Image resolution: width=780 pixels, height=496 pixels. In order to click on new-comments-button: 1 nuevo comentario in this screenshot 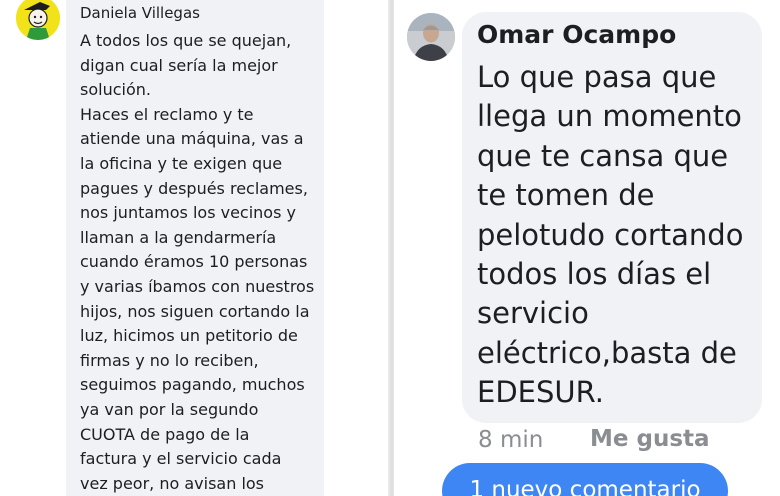, I will do `click(585, 479)`.